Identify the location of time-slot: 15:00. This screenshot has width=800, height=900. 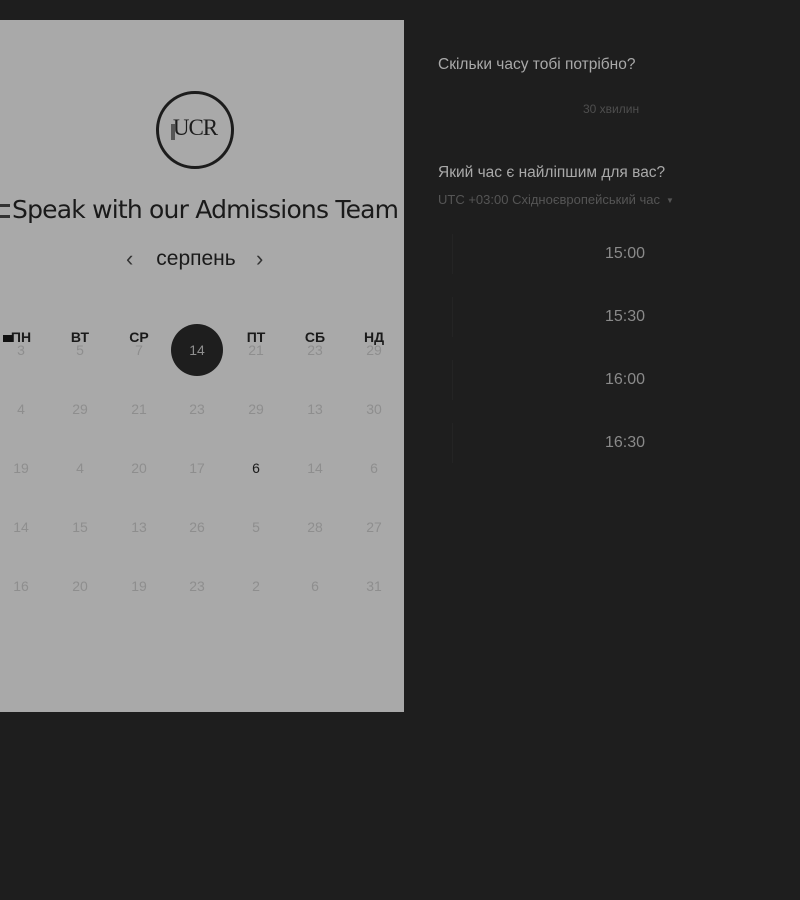
(624, 254).